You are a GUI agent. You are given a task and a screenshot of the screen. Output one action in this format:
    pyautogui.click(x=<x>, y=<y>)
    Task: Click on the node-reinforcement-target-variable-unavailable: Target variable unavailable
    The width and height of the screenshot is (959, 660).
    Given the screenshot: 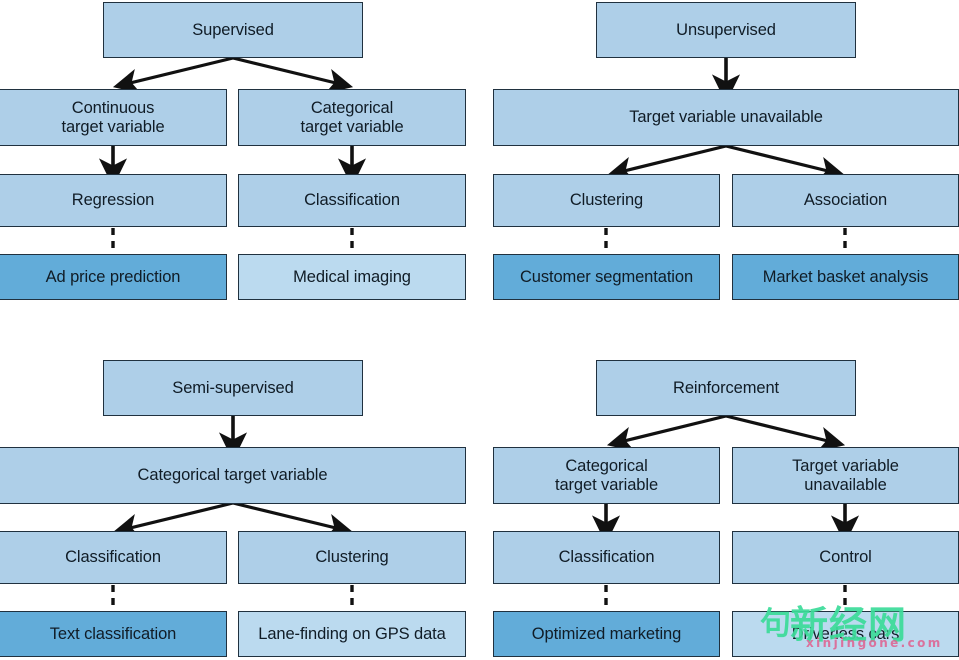 What is the action you would take?
    pyautogui.click(x=845, y=475)
    